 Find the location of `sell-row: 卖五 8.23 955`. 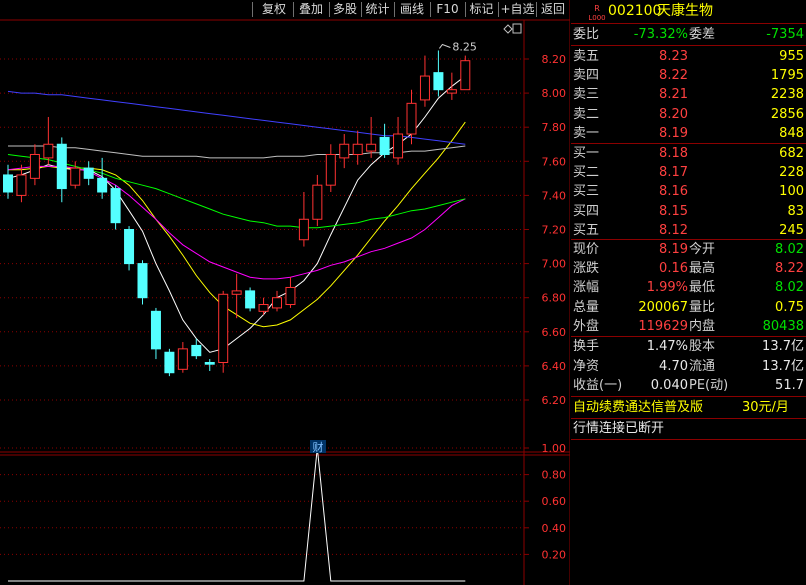

sell-row: 卖五 8.23 955 is located at coordinates (688, 56).